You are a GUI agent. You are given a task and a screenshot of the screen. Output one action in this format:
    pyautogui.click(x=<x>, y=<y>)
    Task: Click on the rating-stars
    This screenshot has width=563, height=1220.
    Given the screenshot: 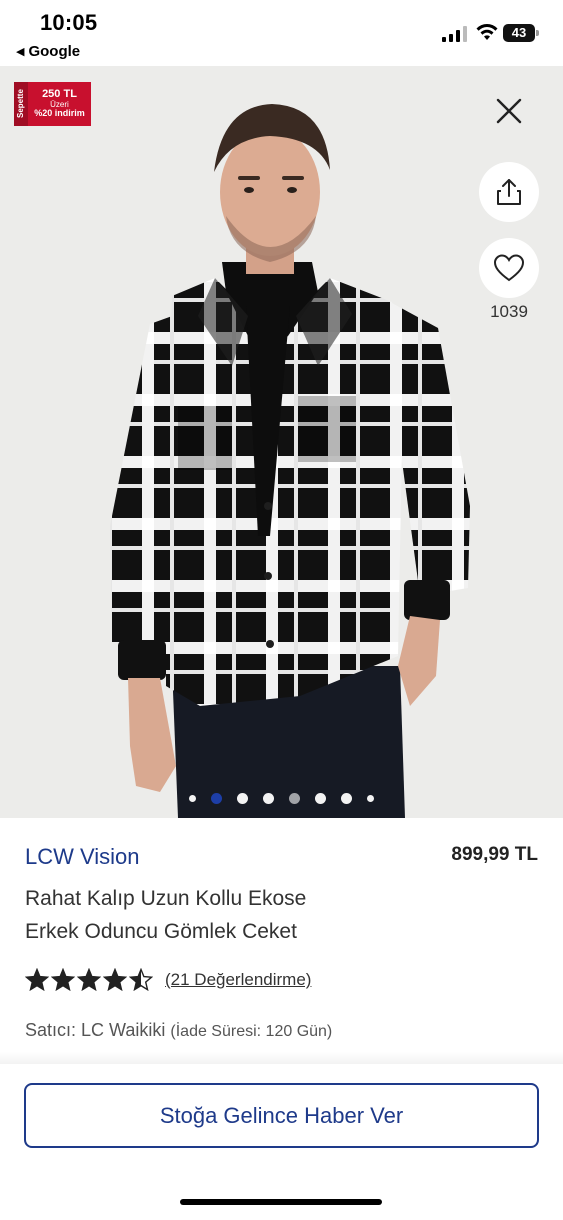 What is the action you would take?
    pyautogui.click(x=89, y=980)
    